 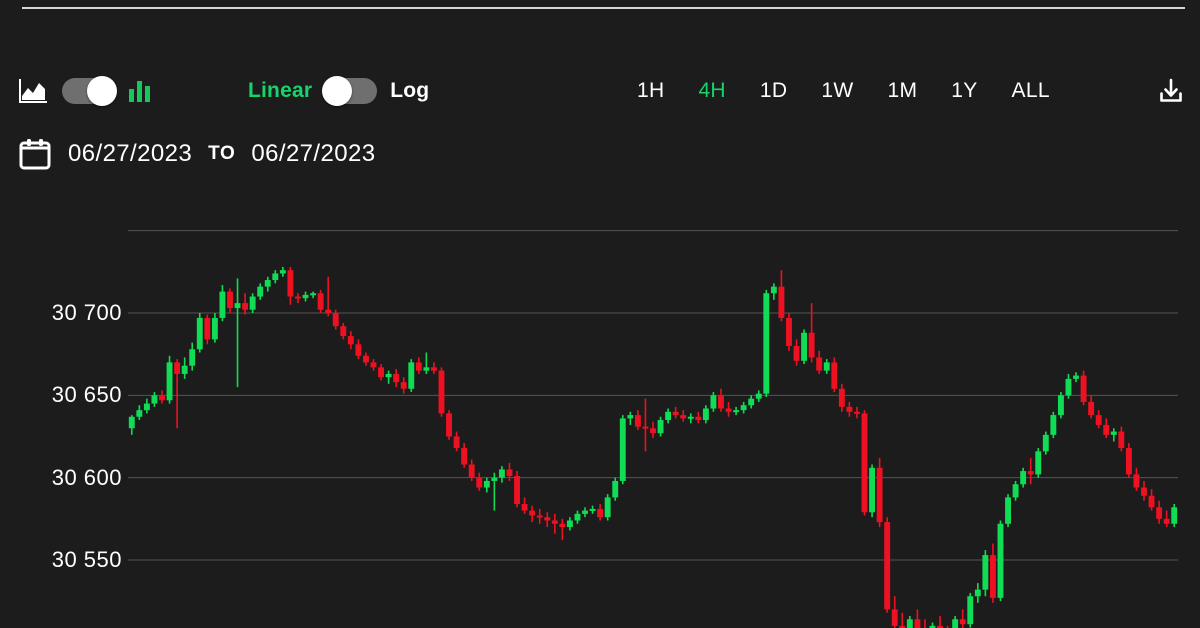 I want to click on download-button, so click(x=1171, y=91).